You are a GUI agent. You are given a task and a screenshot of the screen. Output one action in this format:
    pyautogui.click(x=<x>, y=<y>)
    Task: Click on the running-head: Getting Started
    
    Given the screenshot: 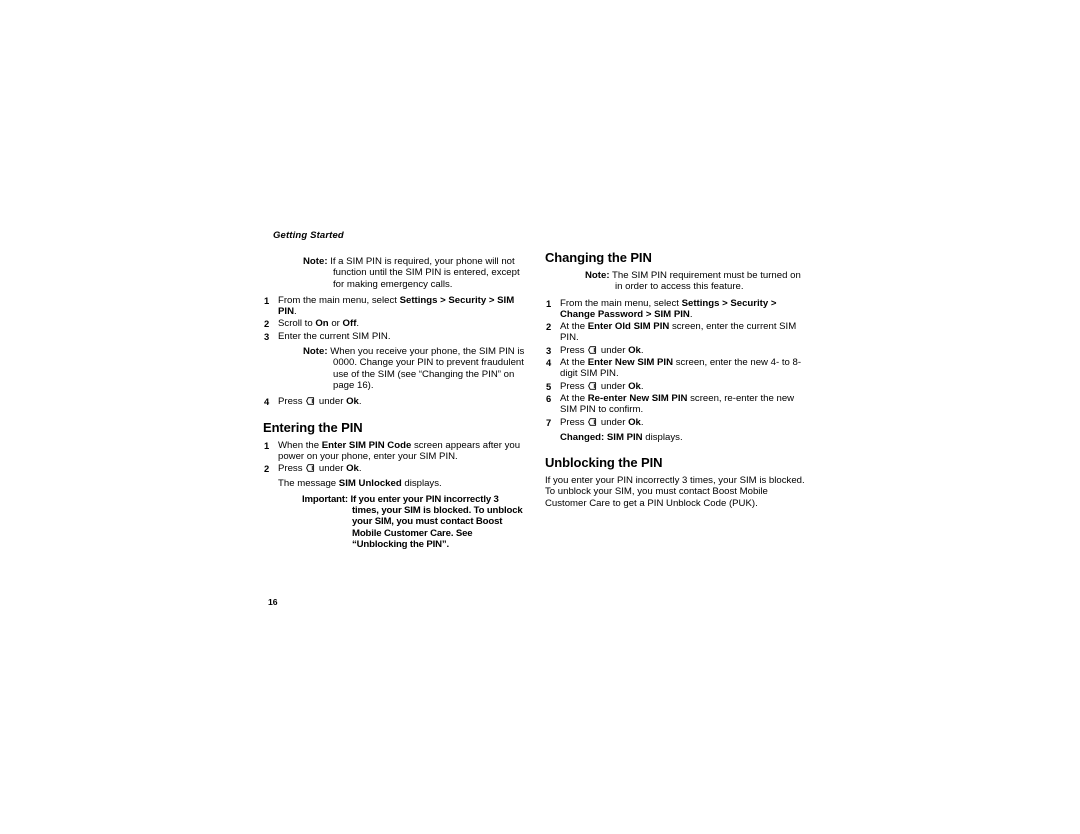 What is the action you would take?
    pyautogui.click(x=308, y=235)
    